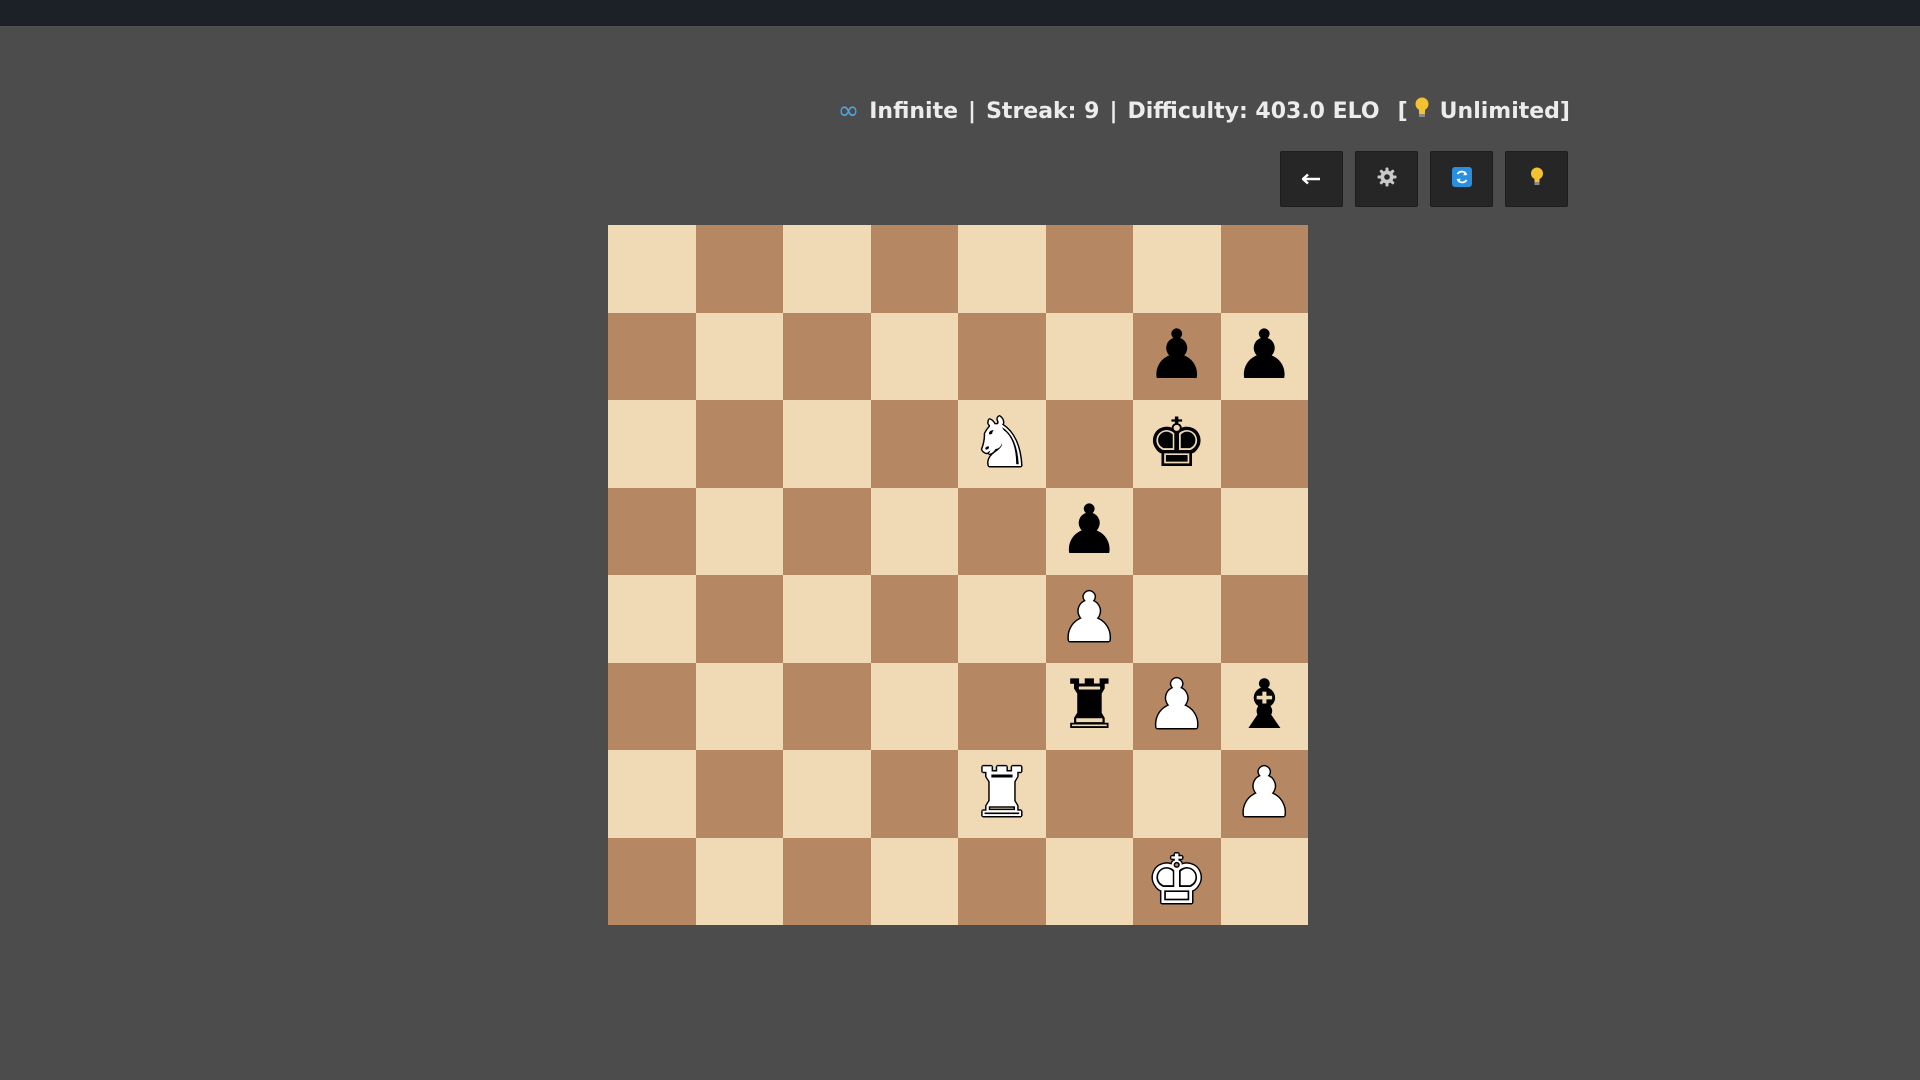  I want to click on square-g8, so click(1177, 269).